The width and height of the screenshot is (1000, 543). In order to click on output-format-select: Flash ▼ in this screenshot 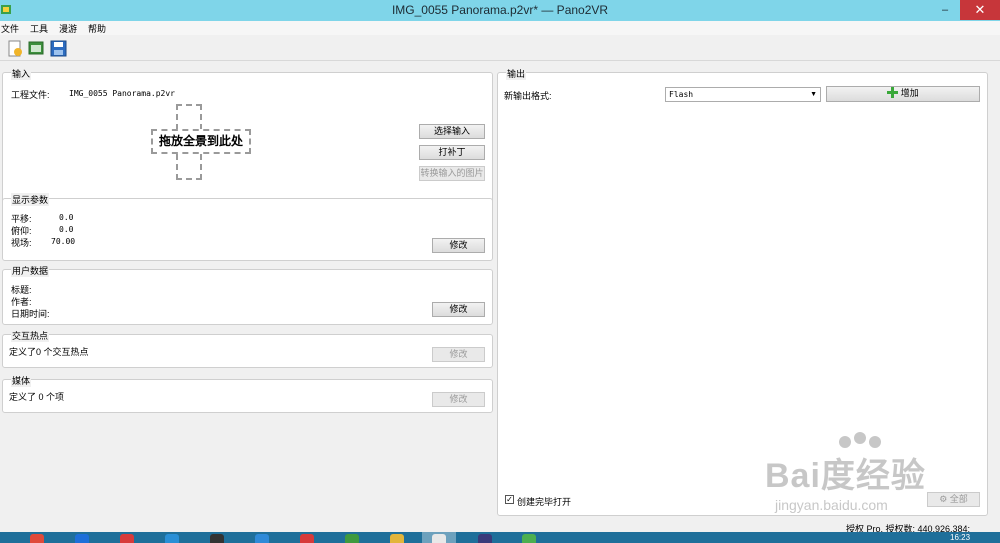, I will do `click(743, 94)`.